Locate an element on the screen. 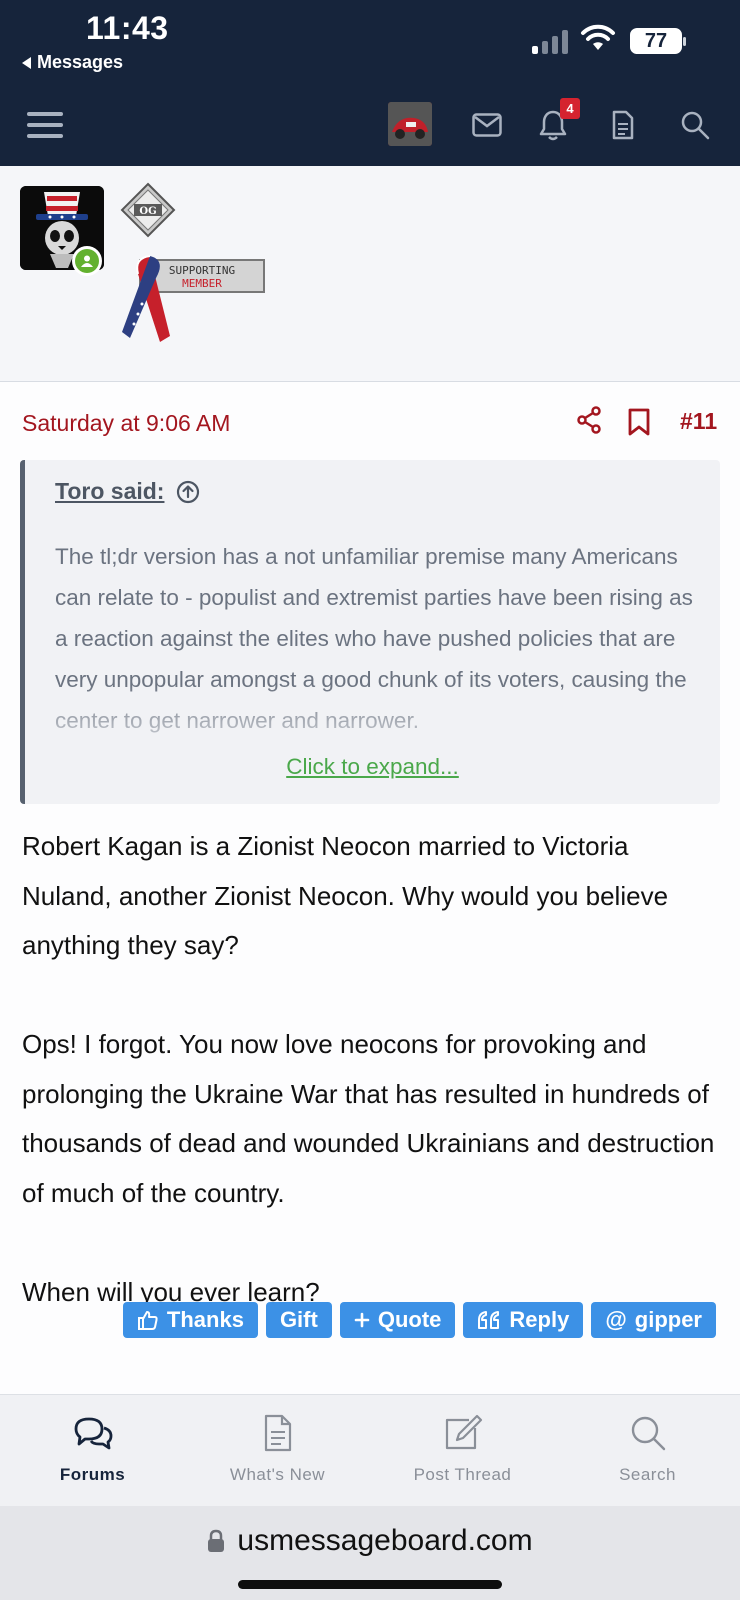 This screenshot has height=1600, width=740. og-badge-icon: OG is located at coordinates (148, 210).